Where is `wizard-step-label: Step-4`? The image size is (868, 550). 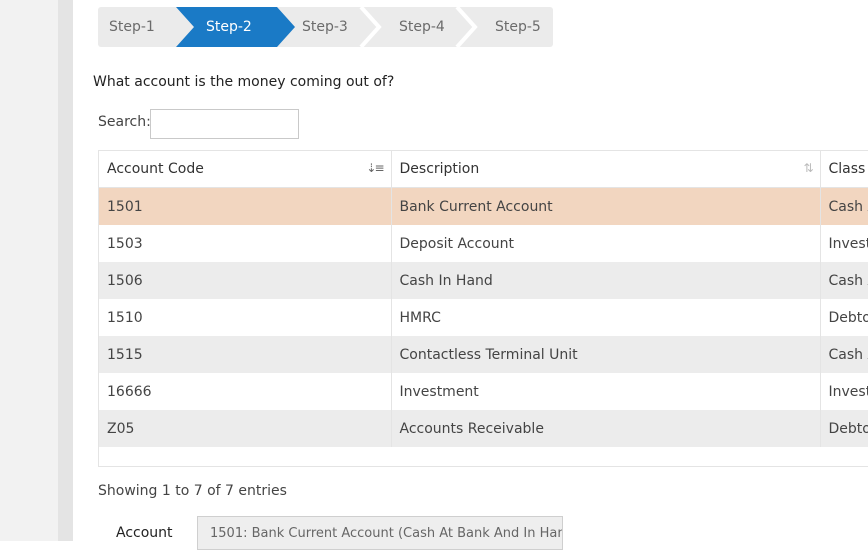
wizard-step-label: Step-4 is located at coordinates (422, 27).